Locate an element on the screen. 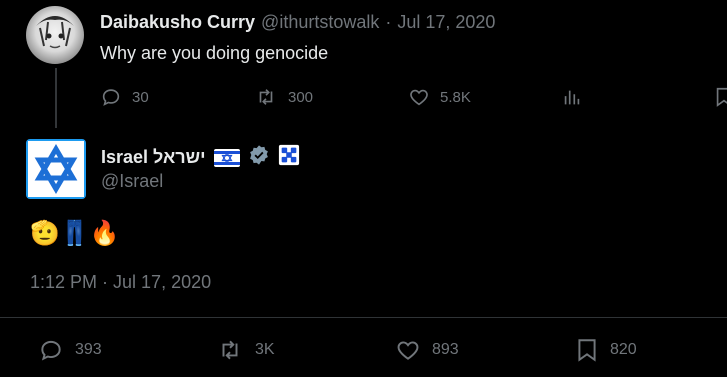 The width and height of the screenshot is (727, 377). main-tweet-retweet-button: 3K is located at coordinates (245, 350).